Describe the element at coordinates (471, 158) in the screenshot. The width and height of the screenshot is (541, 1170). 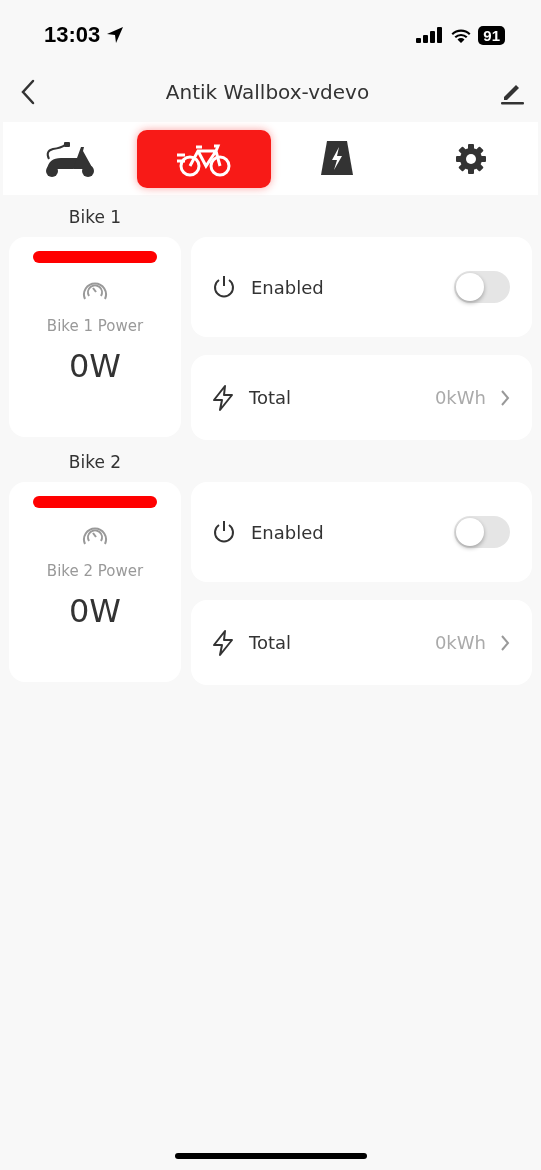
I see `settings-icon` at that location.